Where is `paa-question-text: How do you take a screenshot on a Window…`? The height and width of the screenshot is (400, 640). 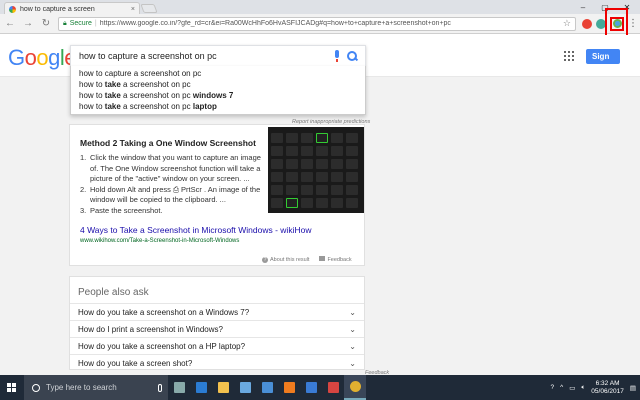
paa-question-text: How do you take a screenshot on a Window… is located at coordinates (164, 312).